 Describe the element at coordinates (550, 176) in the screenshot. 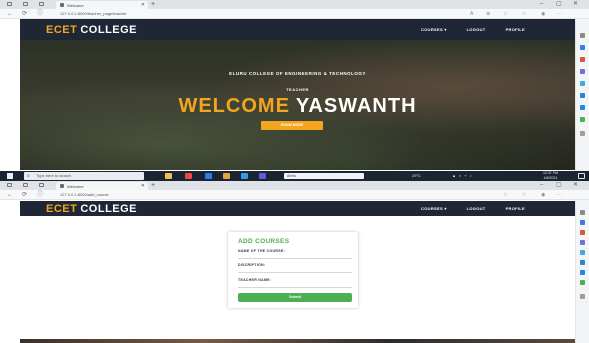

I see `taskbar-clock: 12:37 PM 4/6/2024` at that location.